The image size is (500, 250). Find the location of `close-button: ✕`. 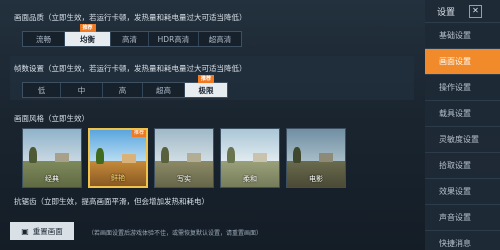

close-button: ✕ is located at coordinates (476, 11).